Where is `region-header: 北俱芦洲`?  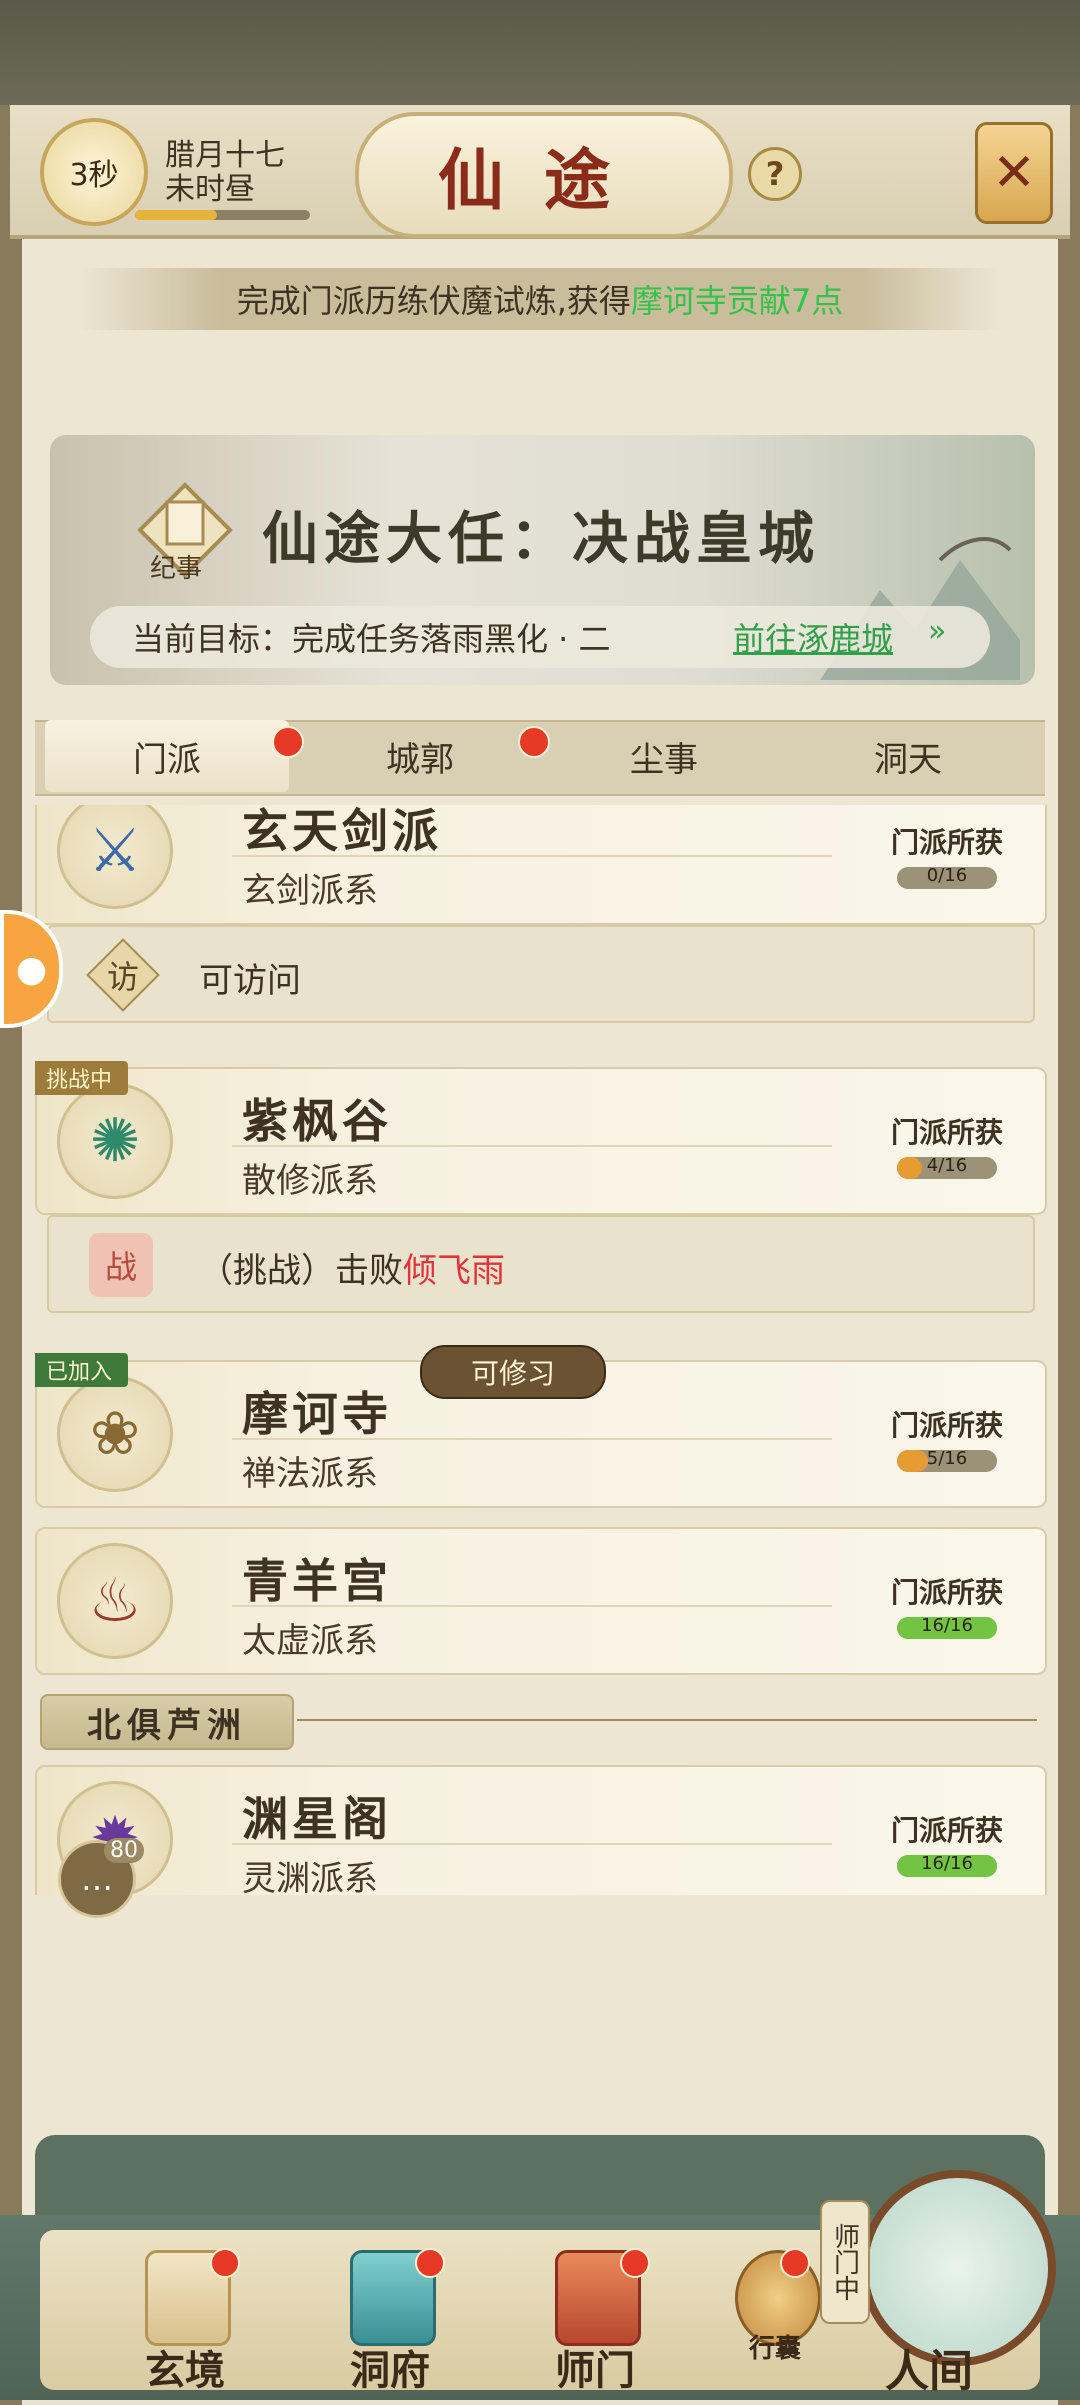 region-header: 北俱芦洲 is located at coordinates (541, 1720).